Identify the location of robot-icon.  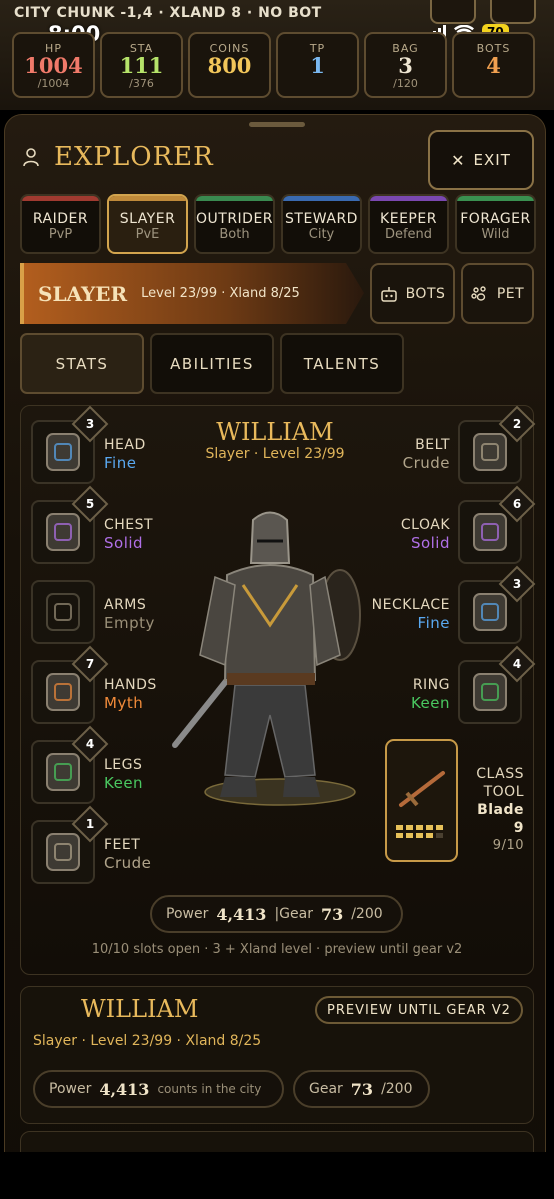
(388, 294).